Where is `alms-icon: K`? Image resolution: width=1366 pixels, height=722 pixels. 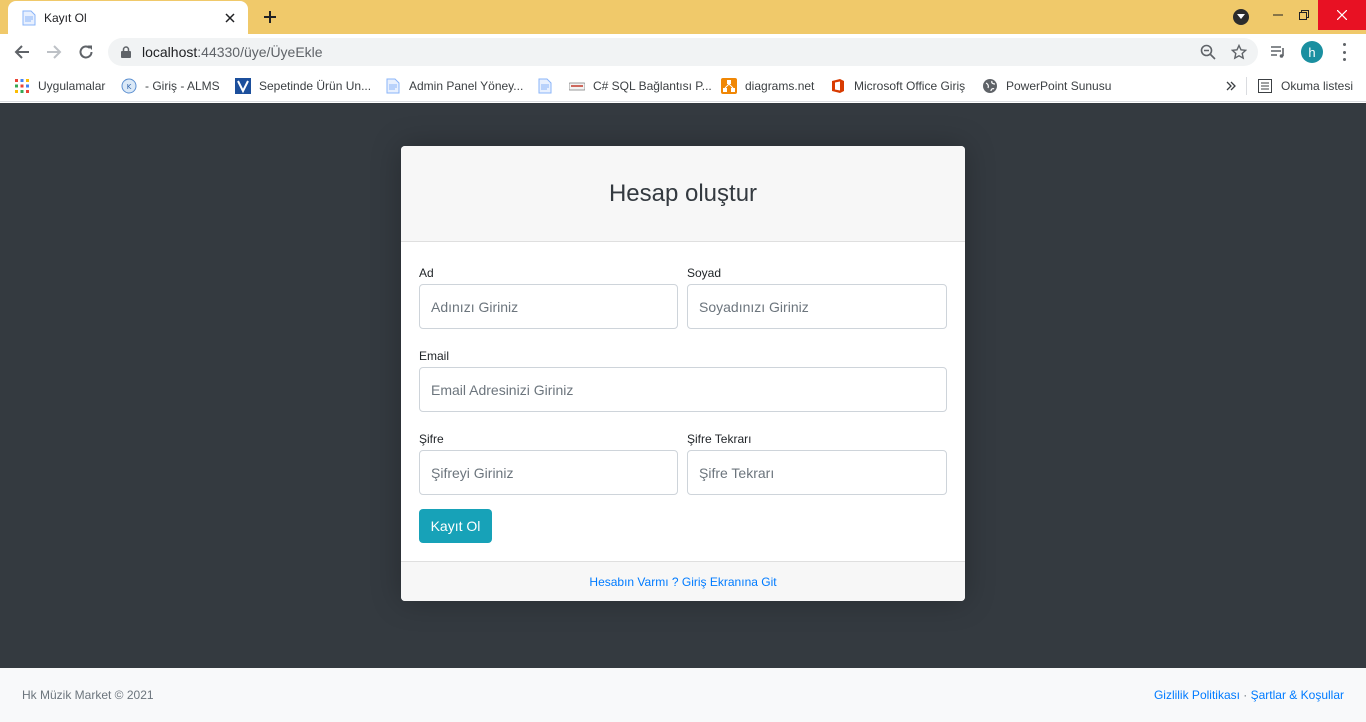
alms-icon: K is located at coordinates (129, 86).